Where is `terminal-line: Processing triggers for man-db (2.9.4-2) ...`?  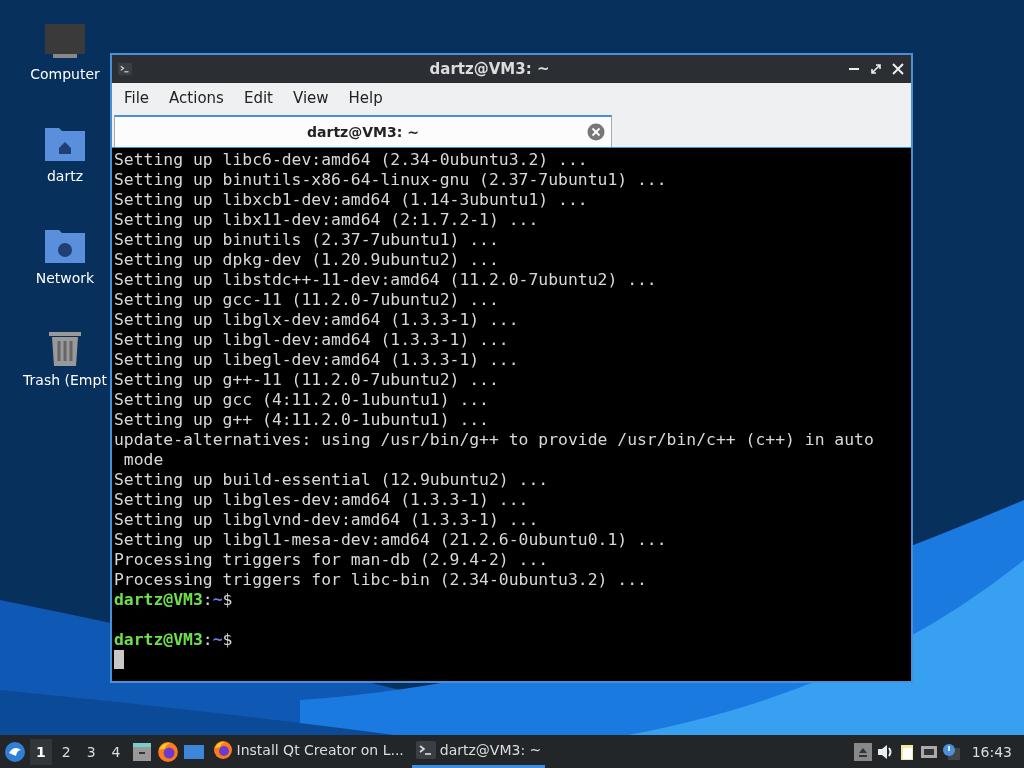 terminal-line: Processing triggers for man-db (2.9.4-2) ... is located at coordinates (332, 560).